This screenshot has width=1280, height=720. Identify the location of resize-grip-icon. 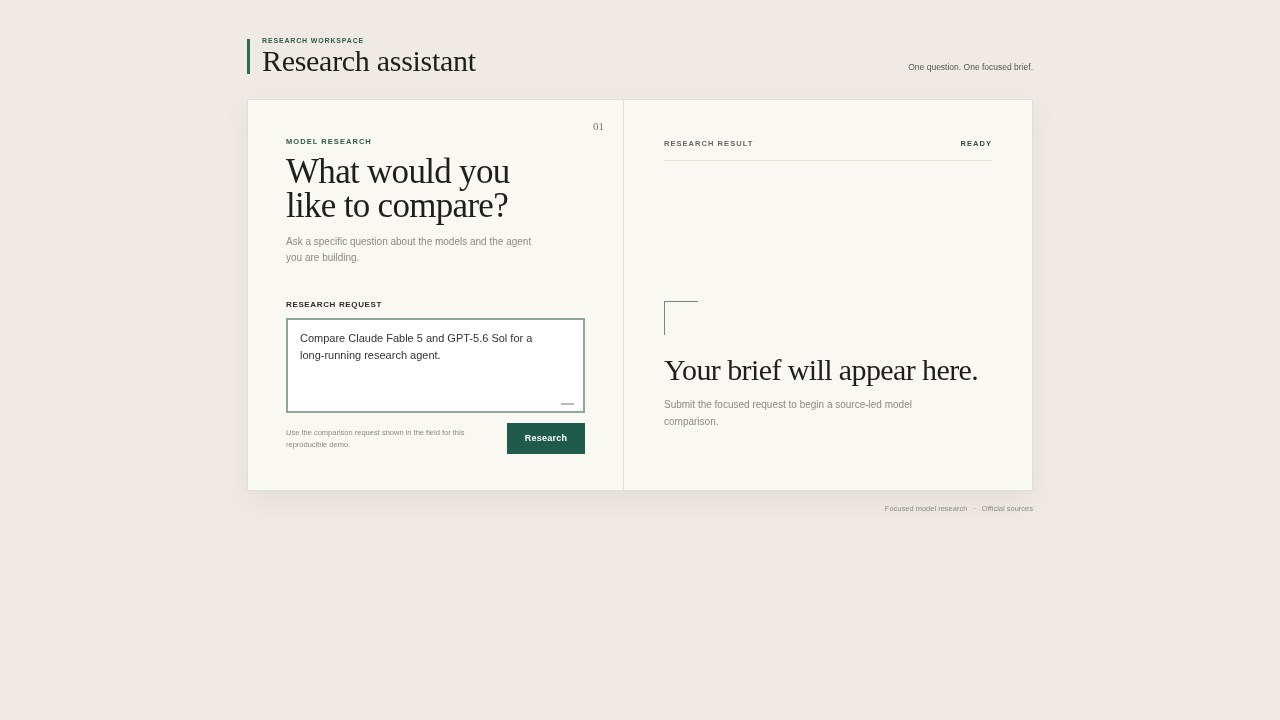
(567, 404).